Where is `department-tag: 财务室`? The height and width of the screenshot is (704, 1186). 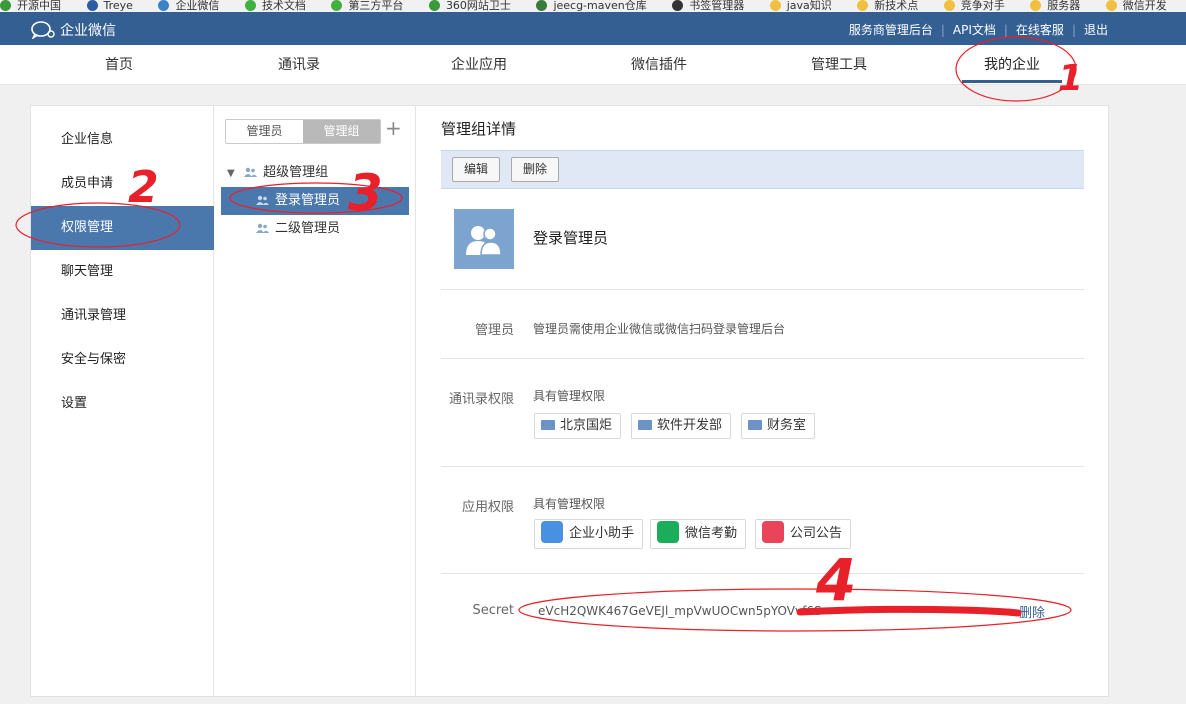
department-tag: 财务室 is located at coordinates (778, 426).